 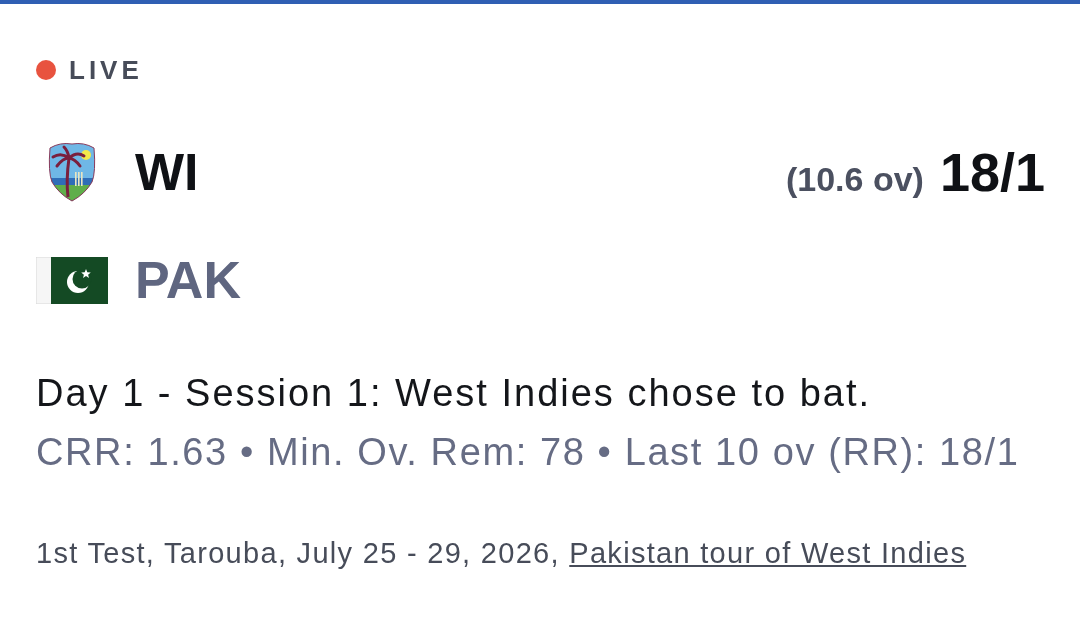 What do you see at coordinates (768, 553) in the screenshot?
I see `series-link: Pakistan tour of West Indies` at bounding box center [768, 553].